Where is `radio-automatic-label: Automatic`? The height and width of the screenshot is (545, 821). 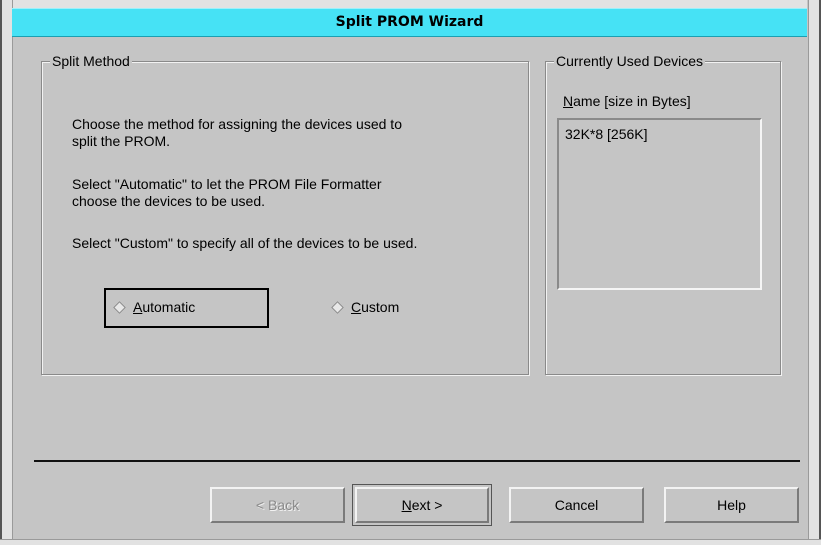
radio-automatic-label: Automatic is located at coordinates (164, 307).